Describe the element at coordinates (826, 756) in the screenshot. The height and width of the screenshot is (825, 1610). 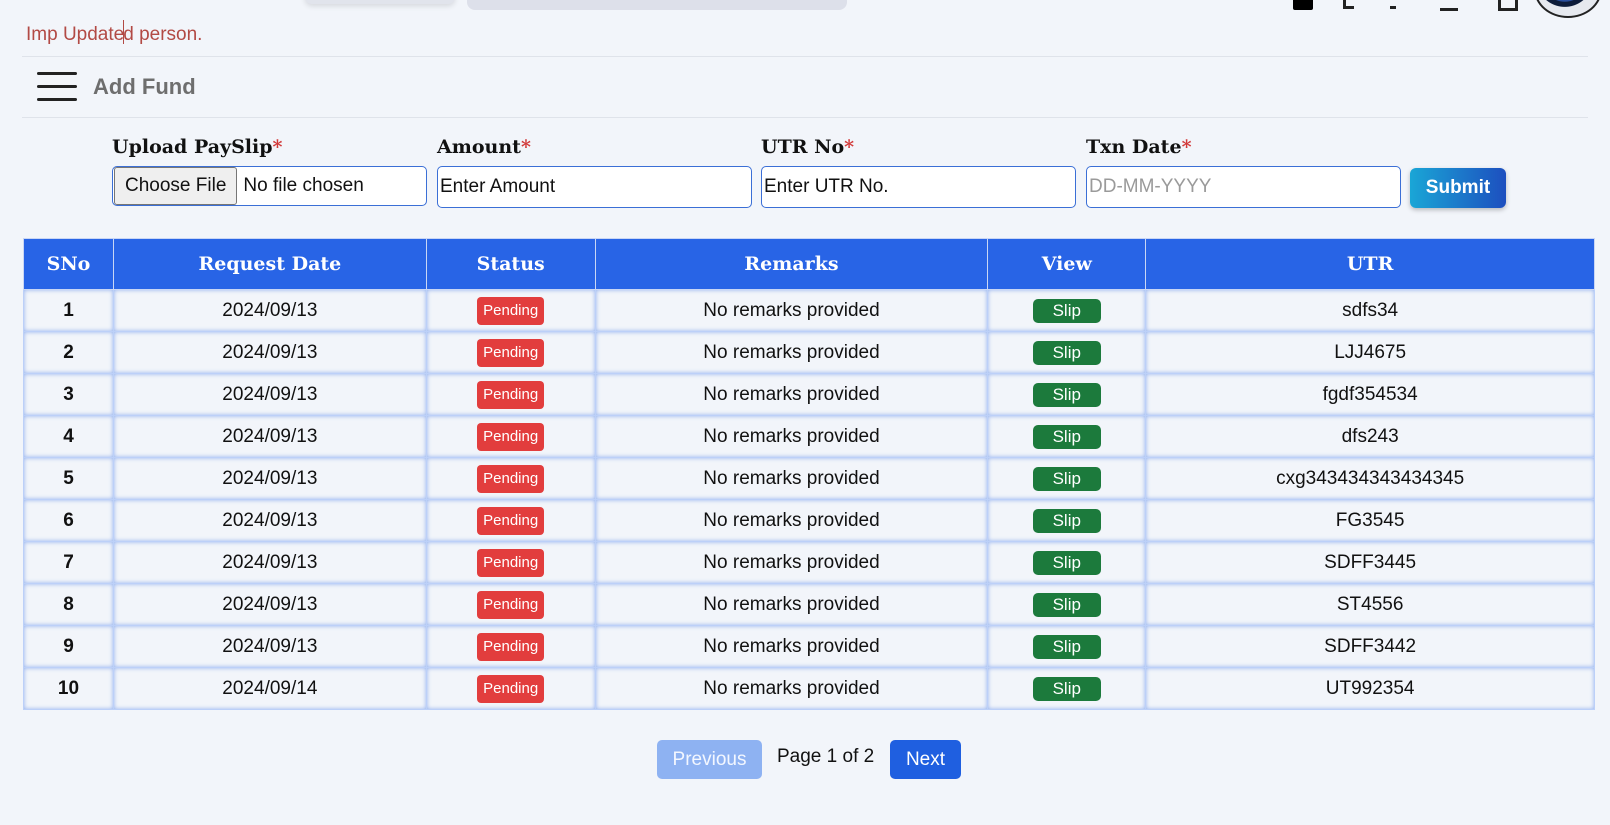
I see `page-indicator: Page 1 of 2` at that location.